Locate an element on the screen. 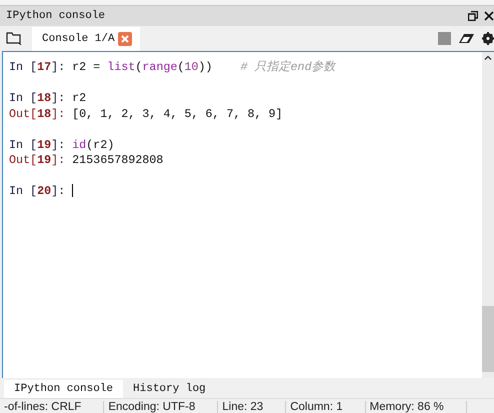 This screenshot has height=413, width=494. scrollbar is located at coordinates (488, 215).